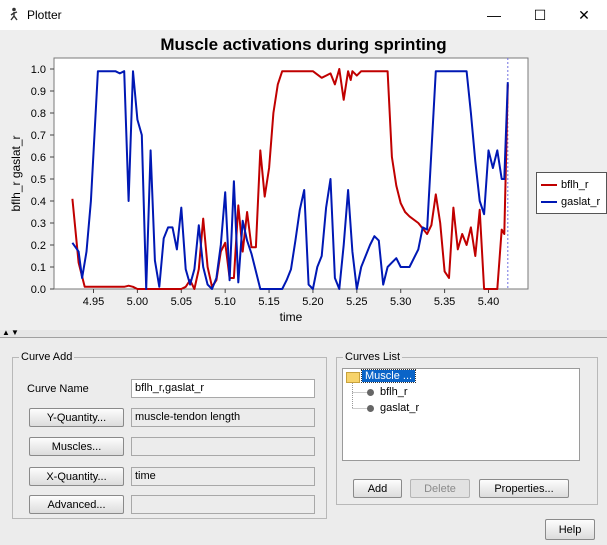  I want to click on x-tick-label: 5.25, so click(356, 302).